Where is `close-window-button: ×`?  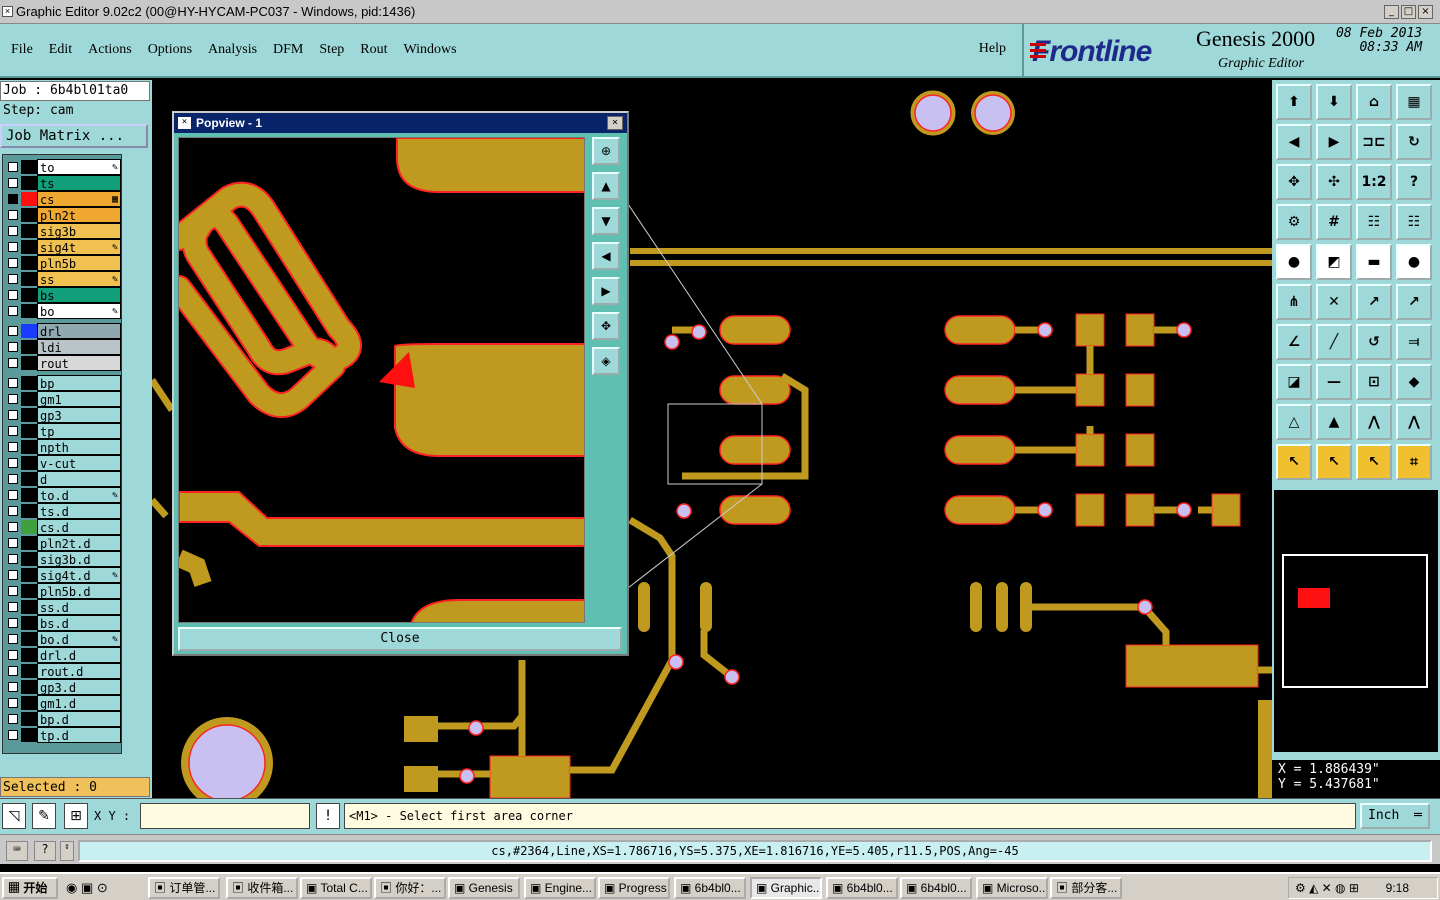 close-window-button: × is located at coordinates (1425, 12).